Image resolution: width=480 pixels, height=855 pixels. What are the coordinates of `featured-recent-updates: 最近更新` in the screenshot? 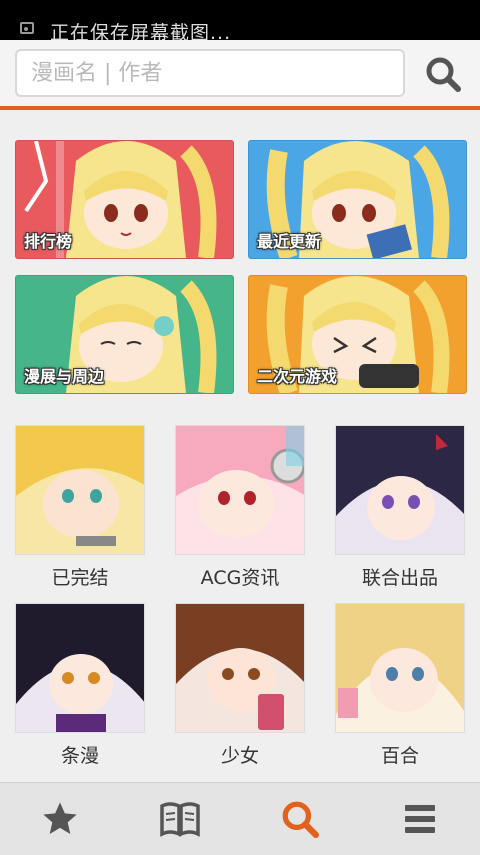 It's located at (357, 199).